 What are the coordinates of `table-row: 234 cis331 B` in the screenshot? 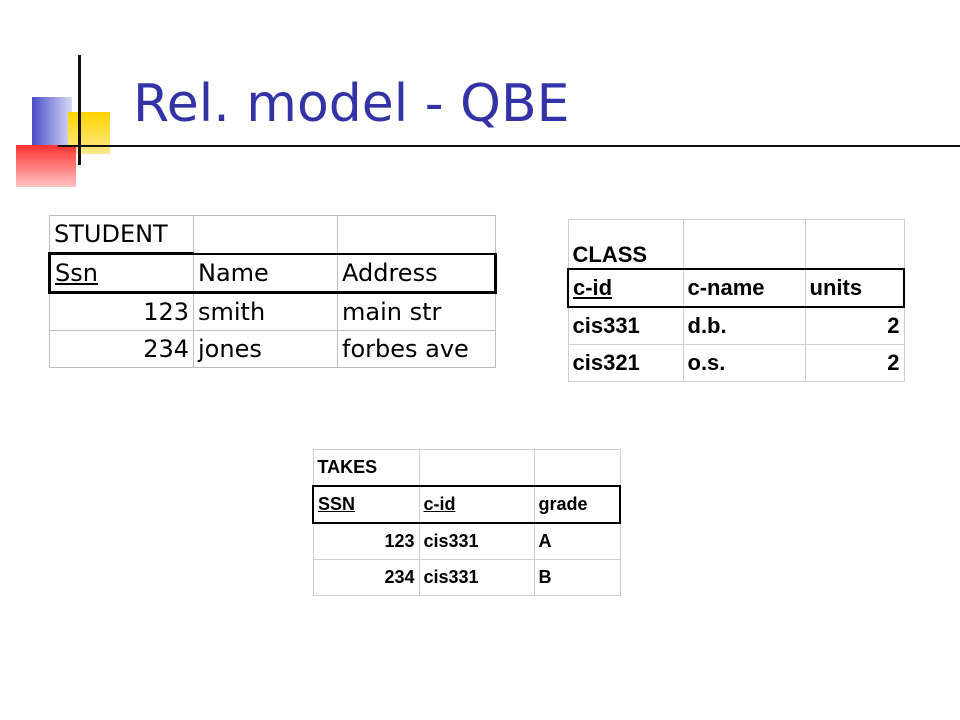 It's located at (466, 577).